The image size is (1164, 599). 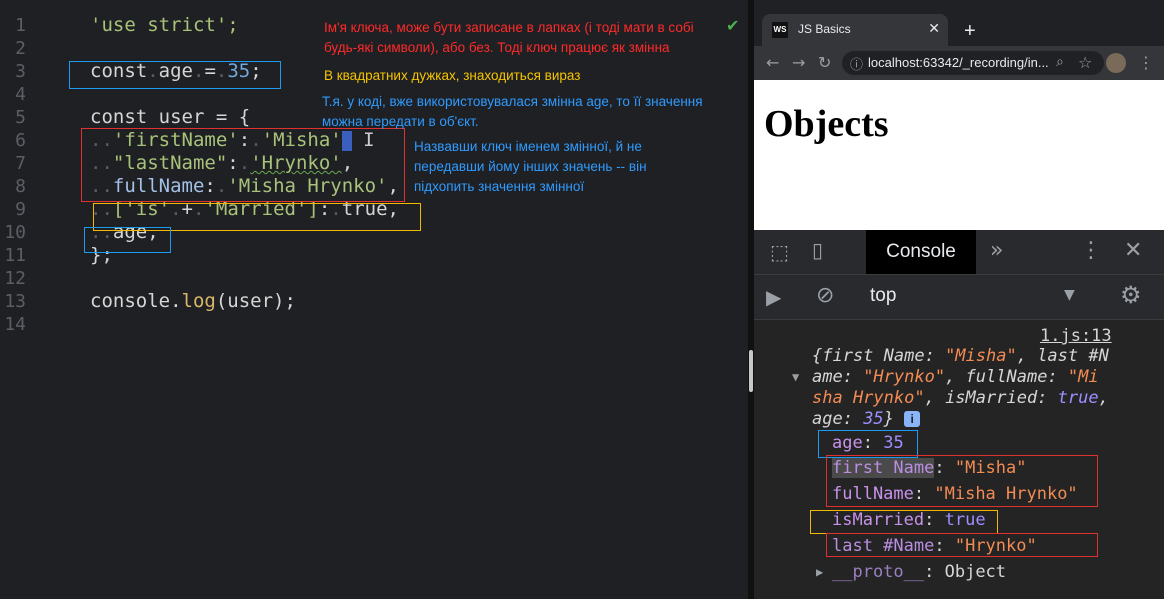 What do you see at coordinates (222, 163) in the screenshot?
I see `code-line-7: .."lastName":.'Hrynko',` at bounding box center [222, 163].